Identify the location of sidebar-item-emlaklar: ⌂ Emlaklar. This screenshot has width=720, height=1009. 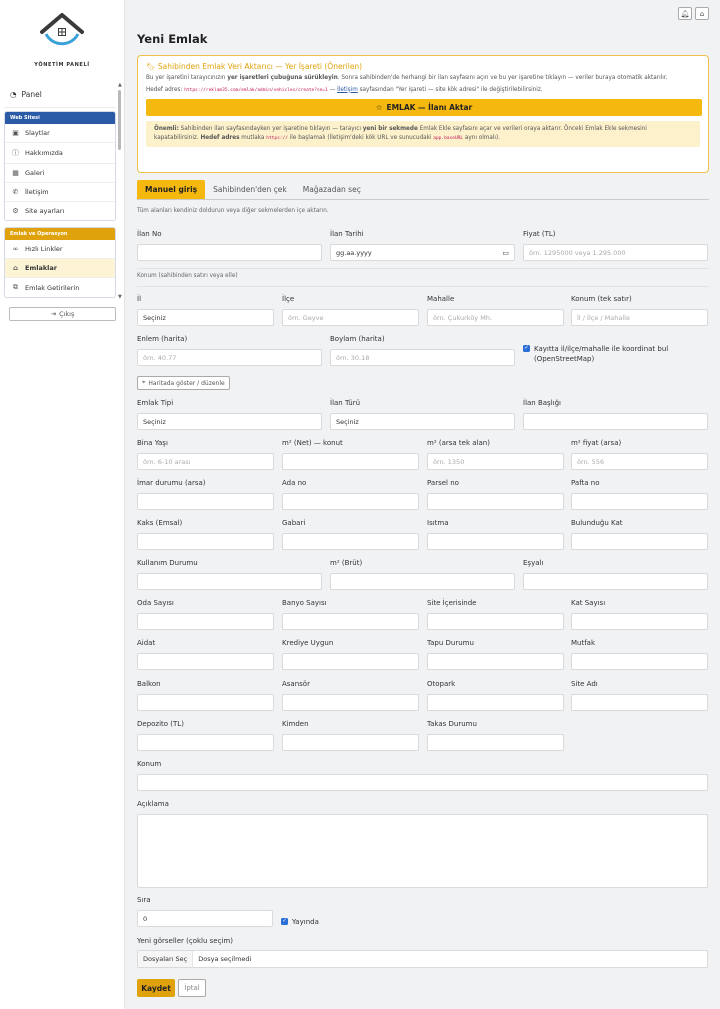
(60, 268).